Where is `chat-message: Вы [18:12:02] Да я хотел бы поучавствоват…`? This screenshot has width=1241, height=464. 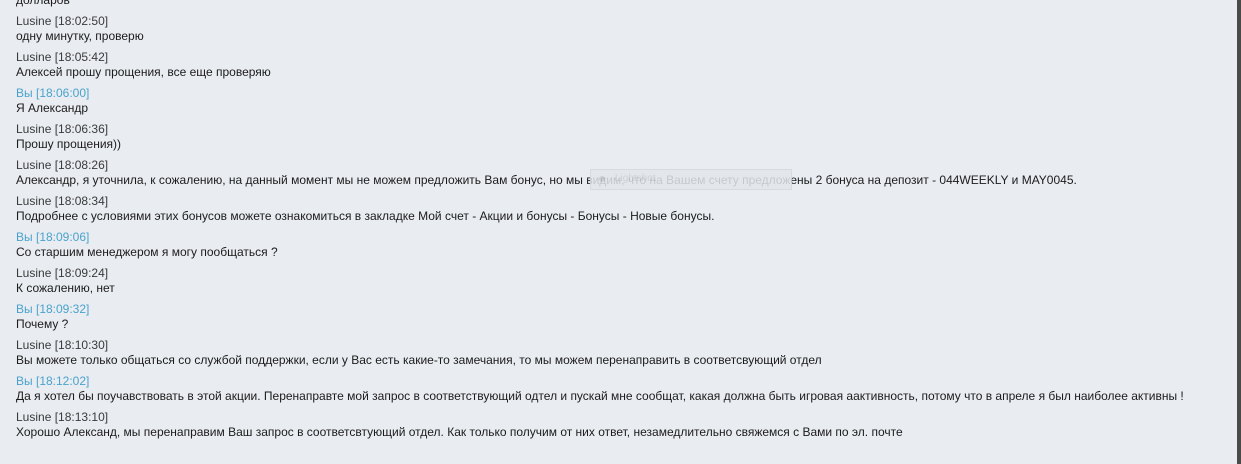 chat-message: Вы [18:12:02] Да я хотел бы поучавствоват… is located at coordinates (621, 389).